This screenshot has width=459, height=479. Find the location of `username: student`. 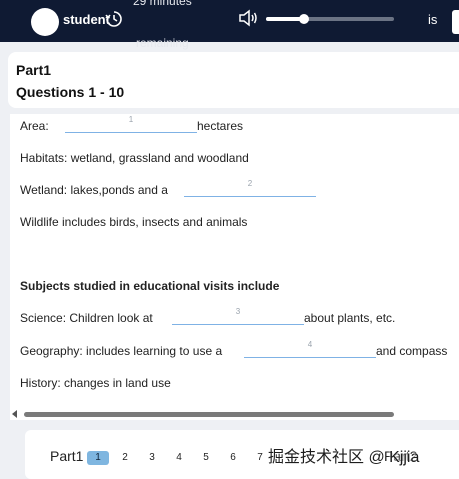

username: student is located at coordinates (86, 19).